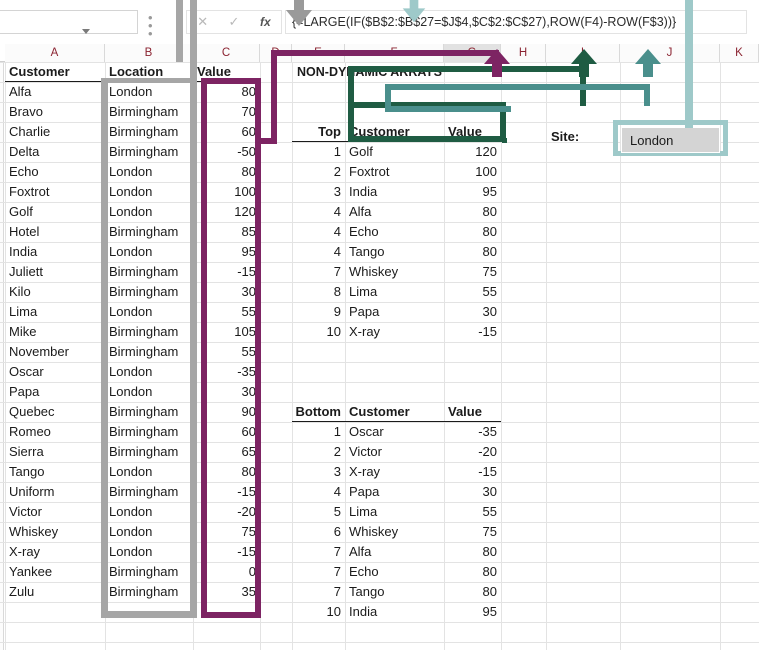  Describe the element at coordinates (318, 452) in the screenshot. I see `bottom-cell-rank: 2` at that location.